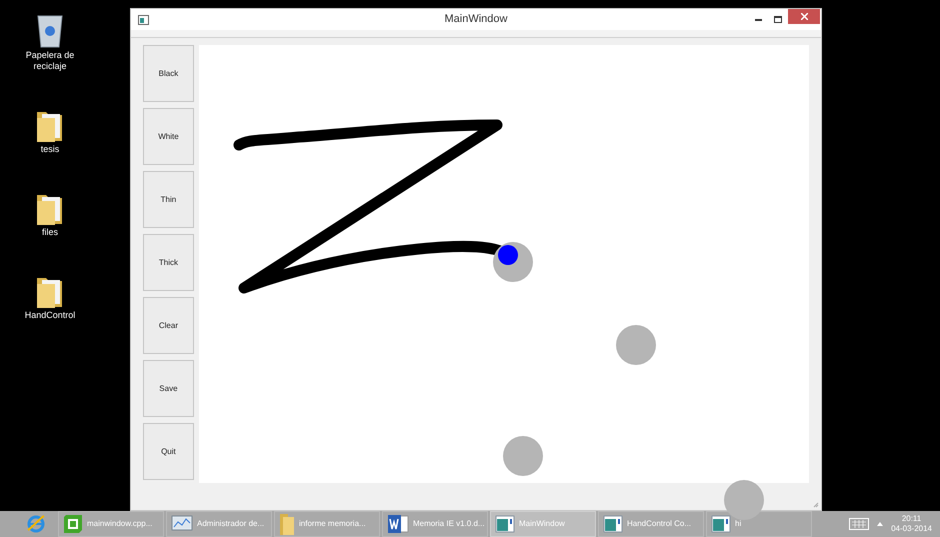 Image resolution: width=940 pixels, height=537 pixels. I want to click on window-title: MainWindow, so click(476, 20).